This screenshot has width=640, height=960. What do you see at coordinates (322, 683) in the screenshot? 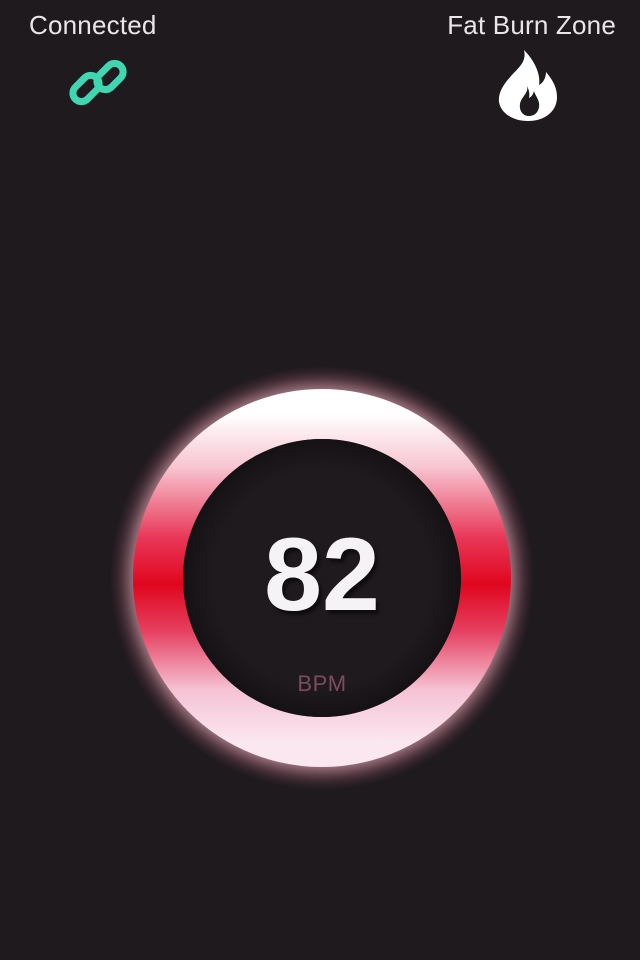
I see `heart-rate-unit: BPM` at bounding box center [322, 683].